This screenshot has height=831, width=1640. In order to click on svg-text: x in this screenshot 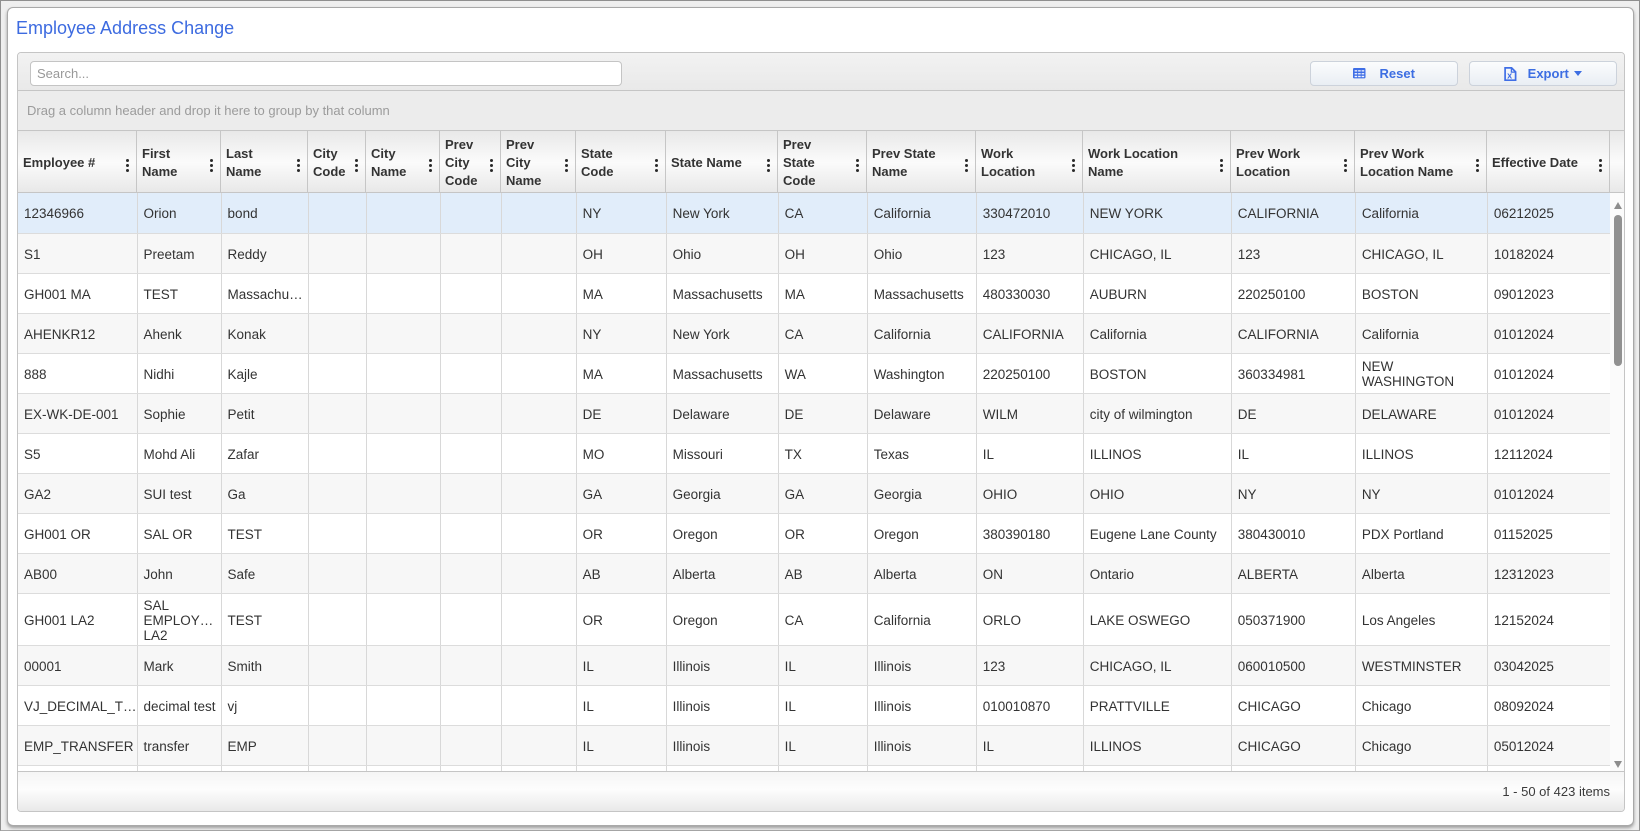, I will do `click(1509, 75)`.